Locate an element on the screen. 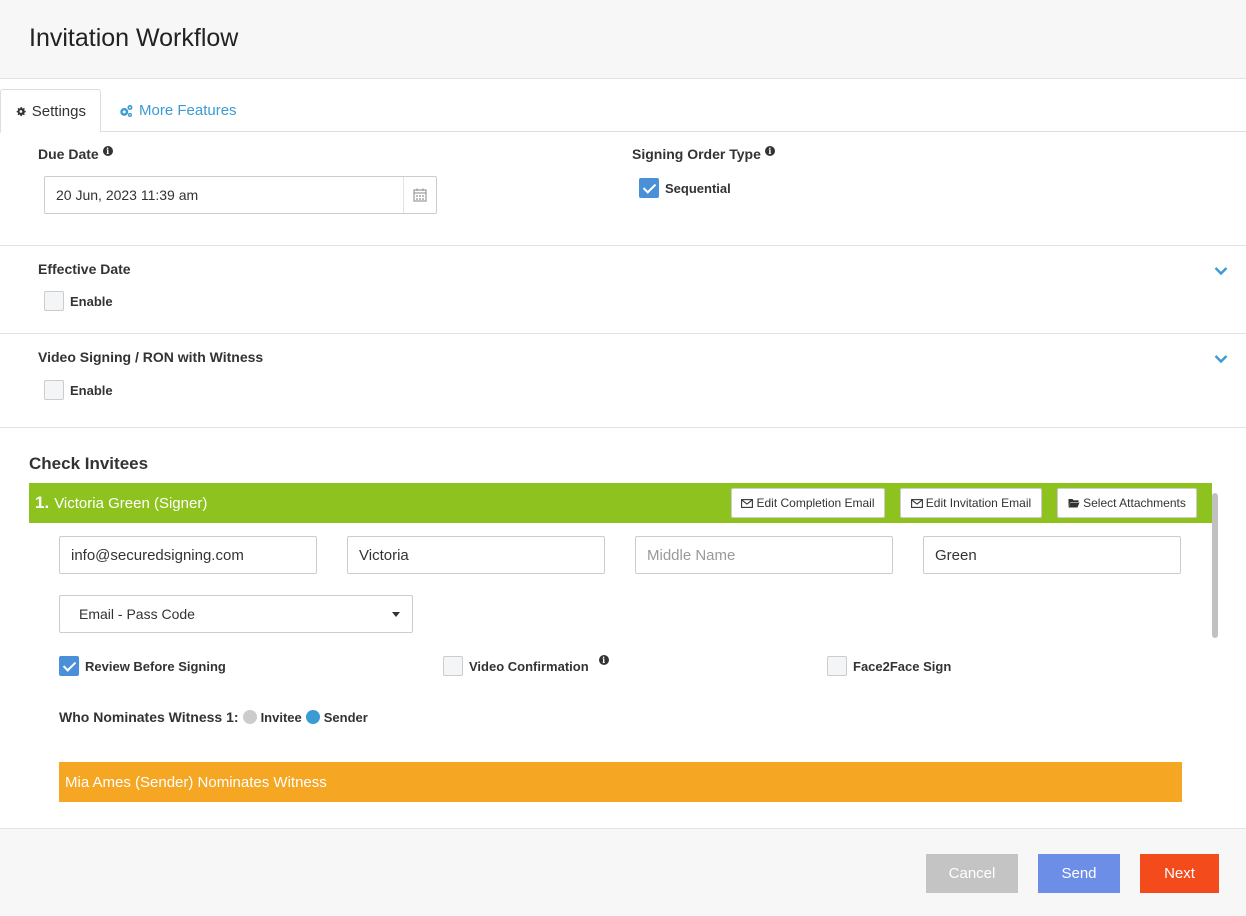 The image size is (1246, 916). sequential-checkbox is located at coordinates (649, 188).